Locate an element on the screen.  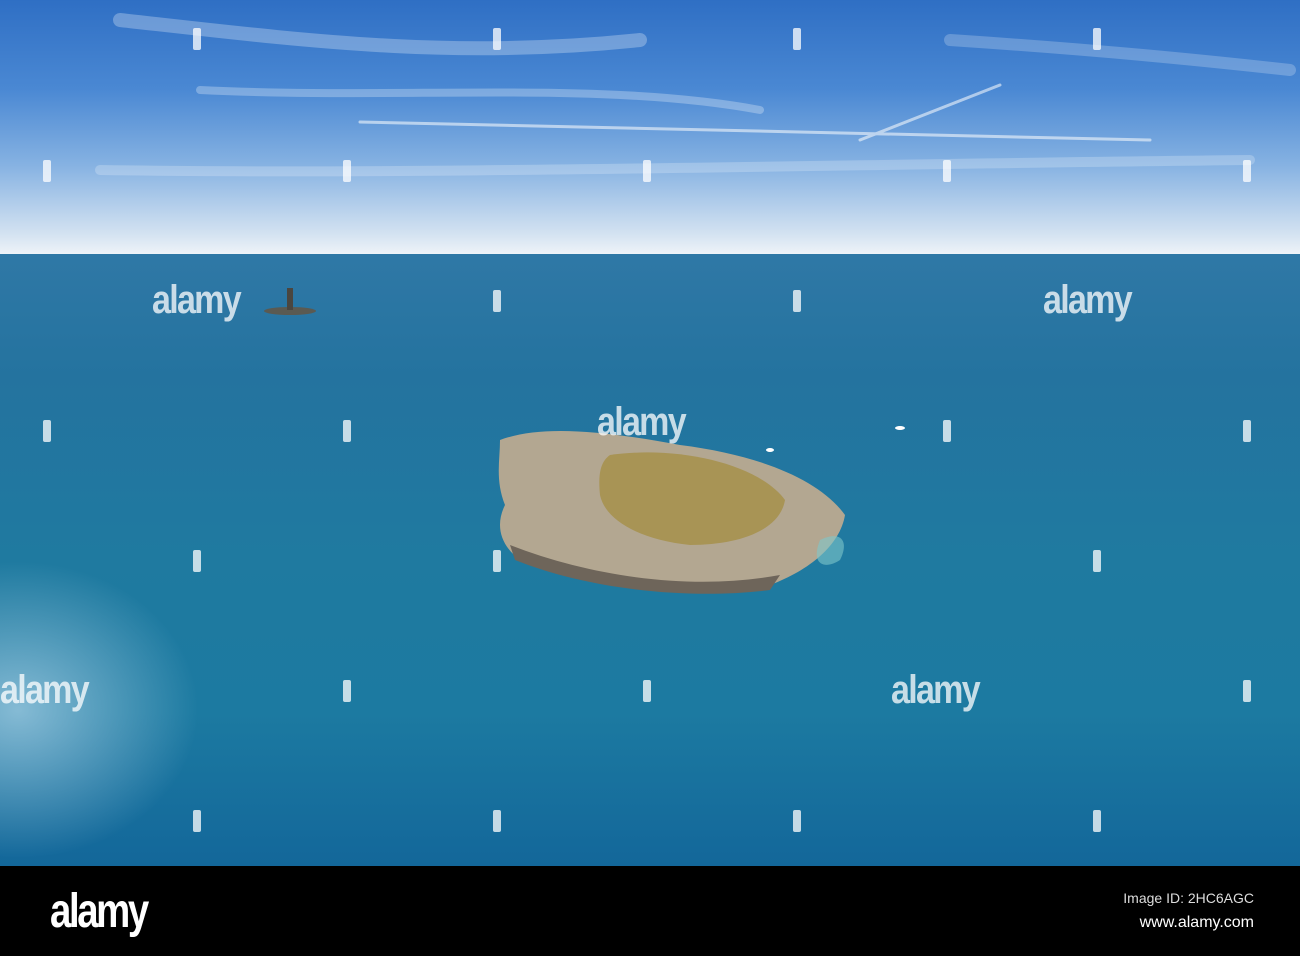
image-id: Image ID: 2HC6AGC is located at coordinates (1188, 898).